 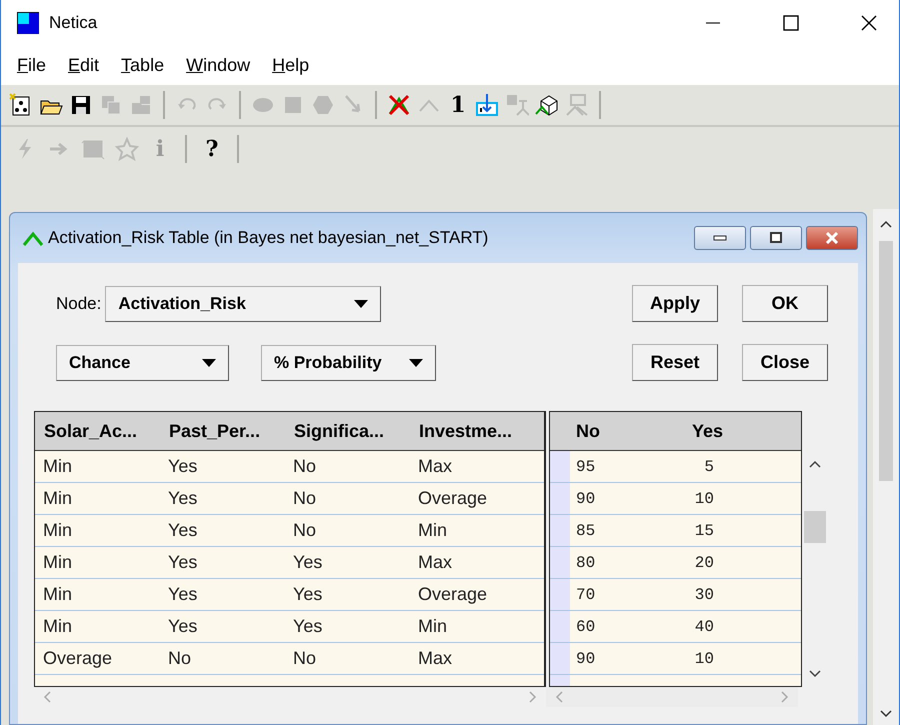 What do you see at coordinates (665, 467) in the screenshot?
I see `table-cell: 5` at bounding box center [665, 467].